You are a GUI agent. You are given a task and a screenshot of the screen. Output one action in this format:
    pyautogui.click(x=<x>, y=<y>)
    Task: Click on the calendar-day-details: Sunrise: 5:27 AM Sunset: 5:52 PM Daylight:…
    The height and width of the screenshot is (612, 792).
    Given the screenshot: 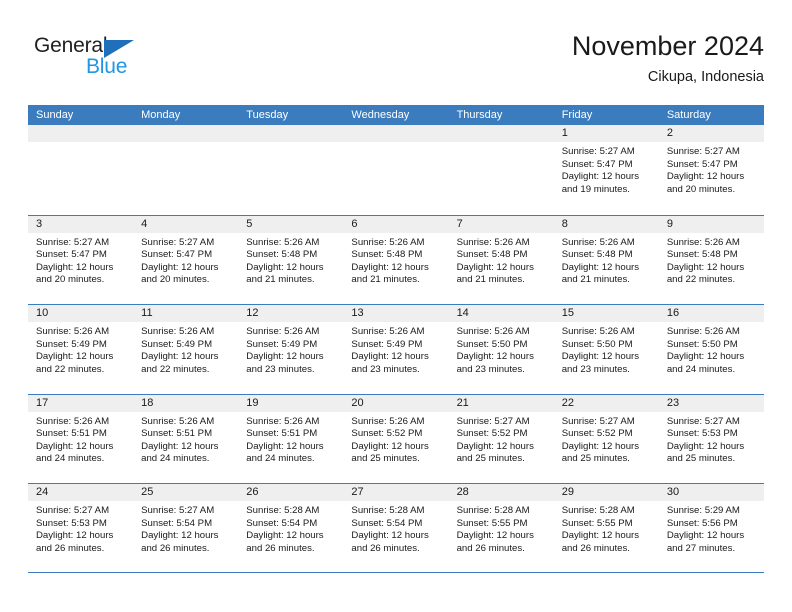 What is the action you would take?
    pyautogui.click(x=606, y=439)
    